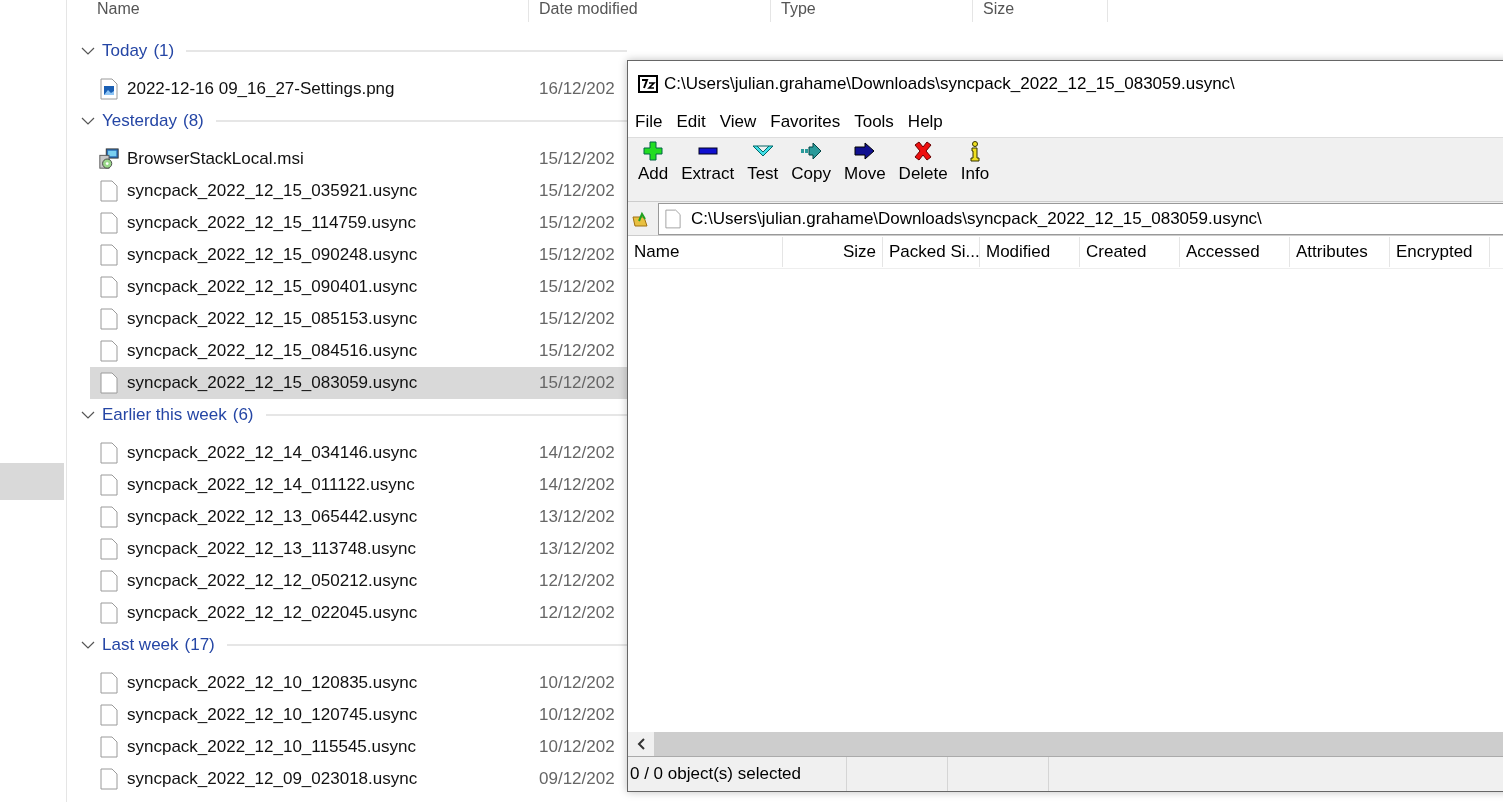  Describe the element at coordinates (261, 89) in the screenshot. I see `file-name: 2022-12-16 09_16_27-Settings.png` at that location.